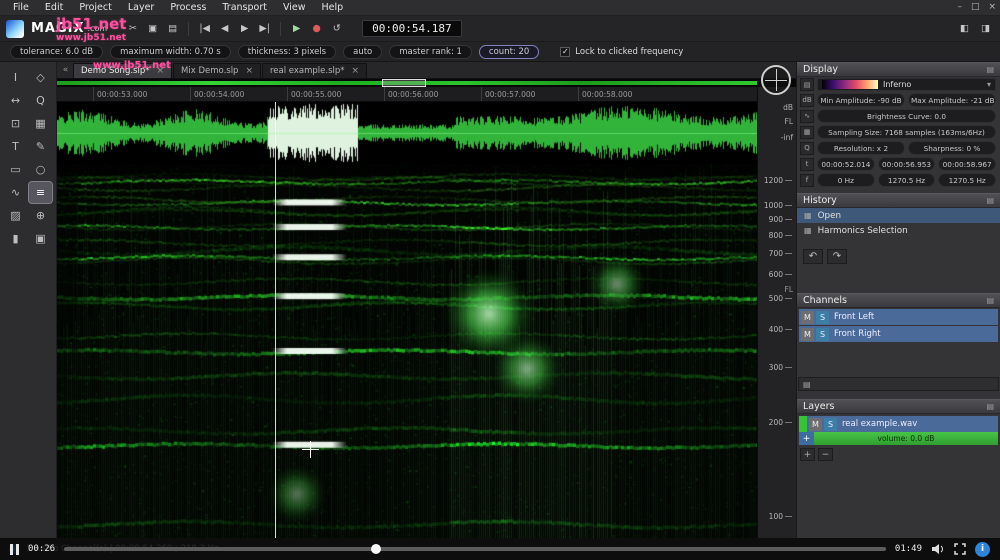 Image resolution: width=1000 pixels, height=560 pixels. Describe the element at coordinates (959, 7) in the screenshot. I see `minimize-icon: –` at that location.